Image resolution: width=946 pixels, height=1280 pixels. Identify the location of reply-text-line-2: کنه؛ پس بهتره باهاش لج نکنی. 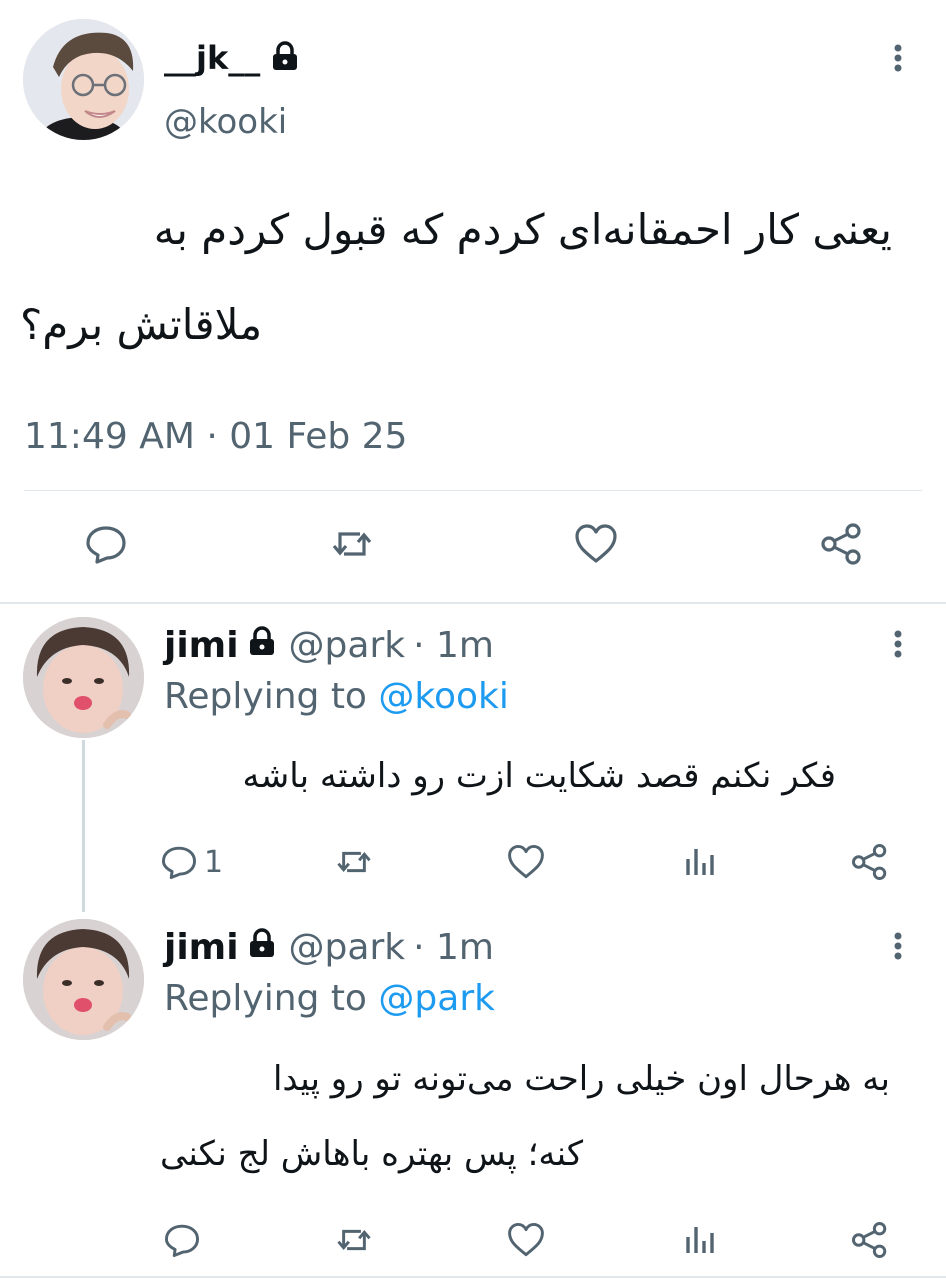
(372, 1154).